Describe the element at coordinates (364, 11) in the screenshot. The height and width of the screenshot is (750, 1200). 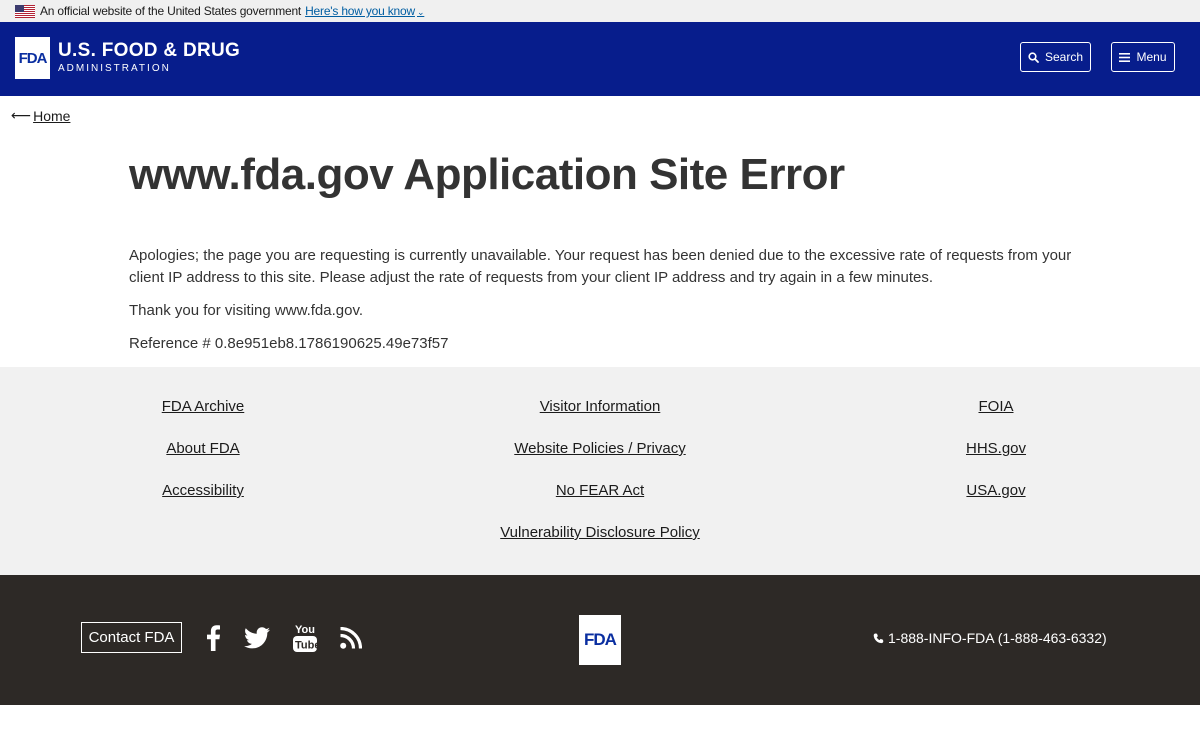
I see `how-you-know-link: Here's how you know ⌄` at that location.